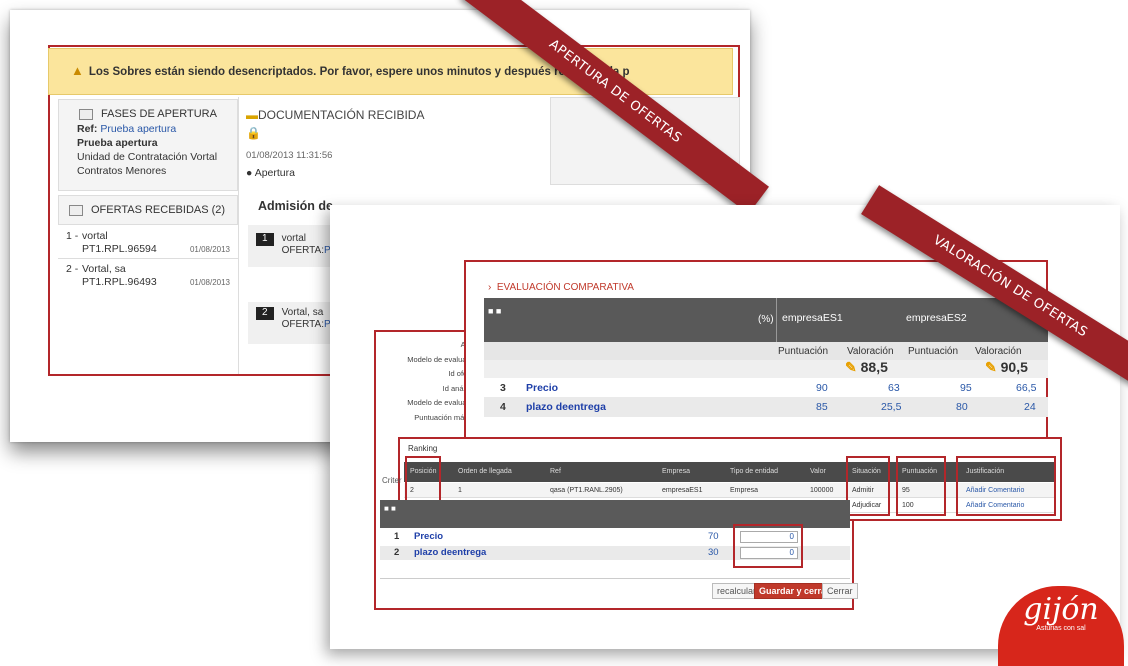  What do you see at coordinates (676, 471) in the screenshot?
I see `ranking-header-cell: Empresa` at bounding box center [676, 471].